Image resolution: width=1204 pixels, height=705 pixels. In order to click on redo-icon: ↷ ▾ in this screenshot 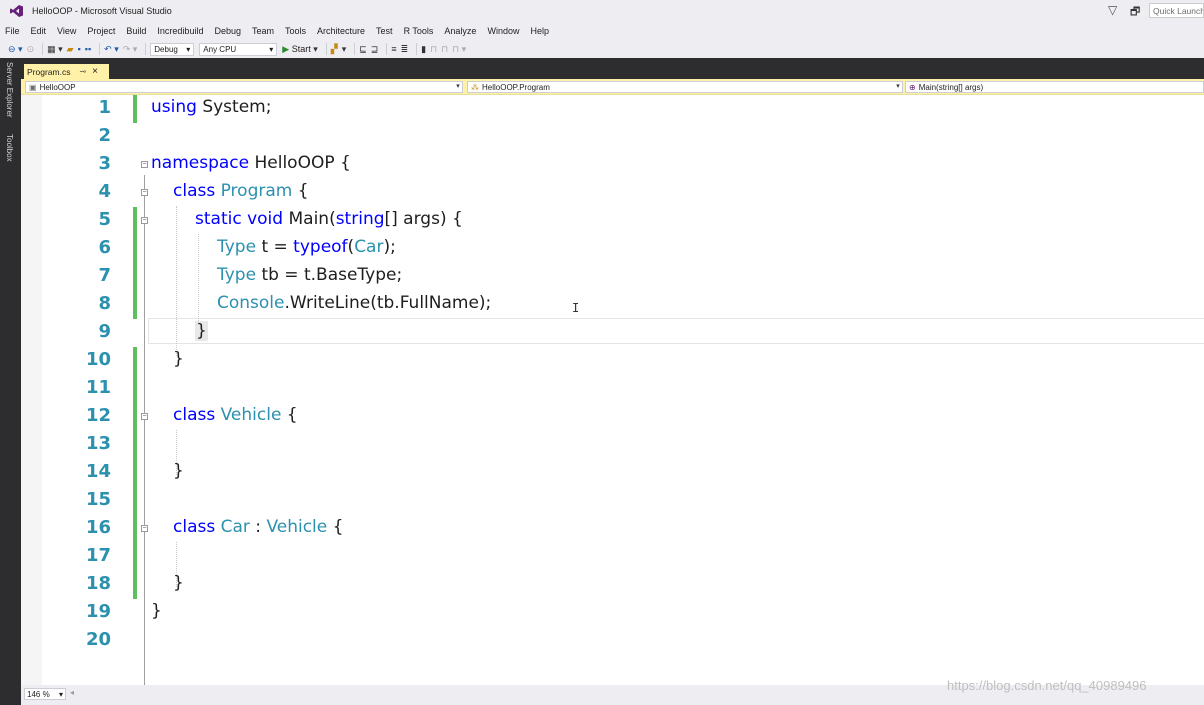, I will do `click(130, 49)`.